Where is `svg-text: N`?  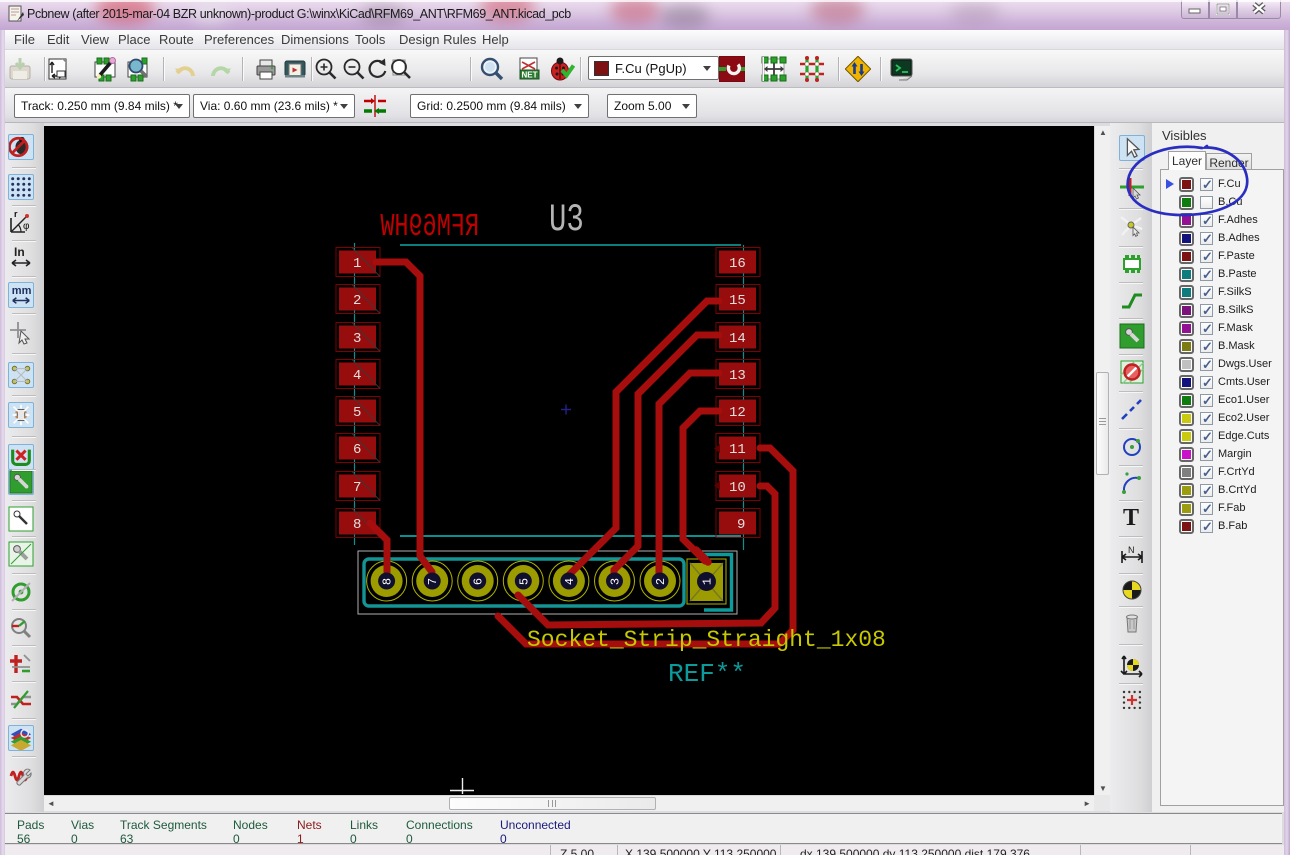 svg-text: N is located at coordinates (1131, 550).